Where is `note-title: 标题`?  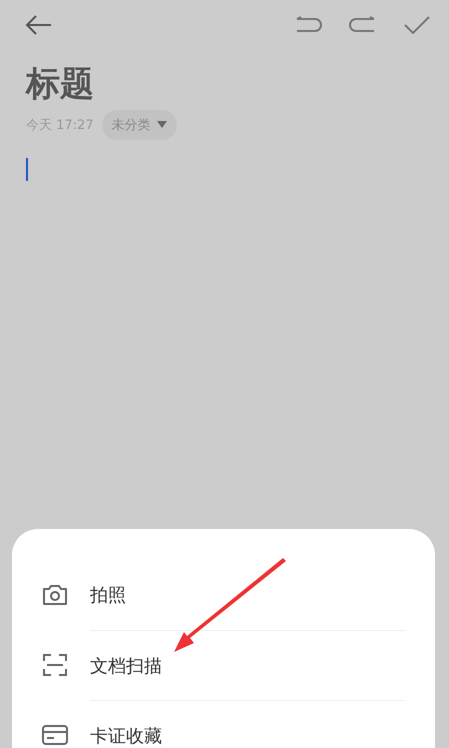
note-title: 标题 is located at coordinates (237, 84).